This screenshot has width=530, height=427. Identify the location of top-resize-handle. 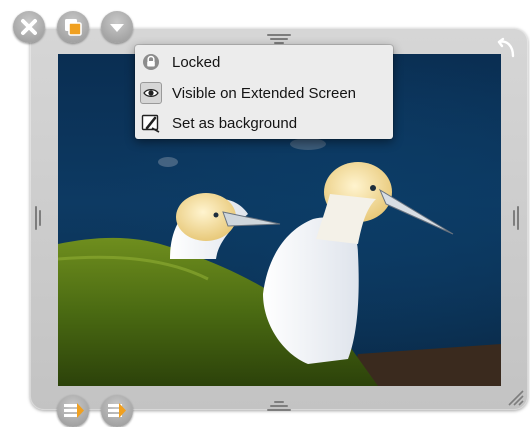
(279, 38).